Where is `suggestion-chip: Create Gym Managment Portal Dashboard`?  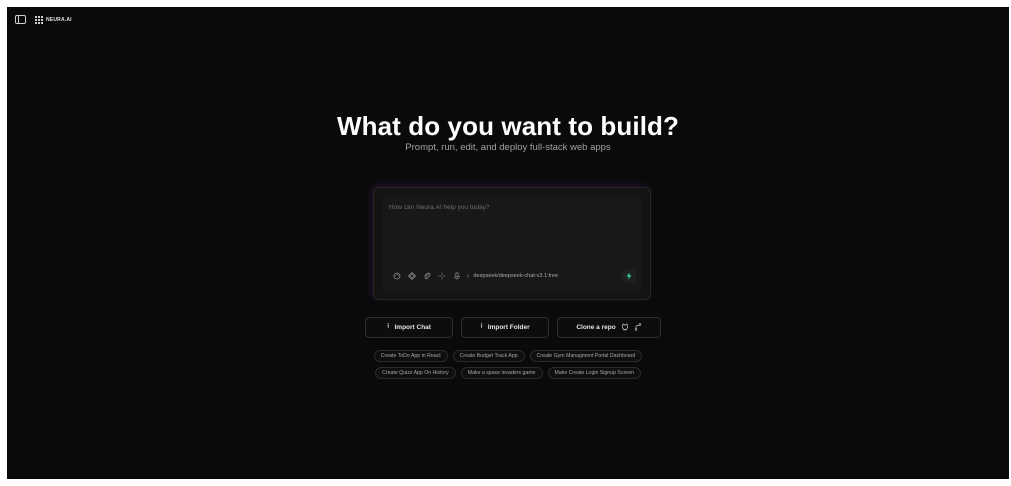
suggestion-chip: Create Gym Managment Portal Dashboard is located at coordinates (586, 356).